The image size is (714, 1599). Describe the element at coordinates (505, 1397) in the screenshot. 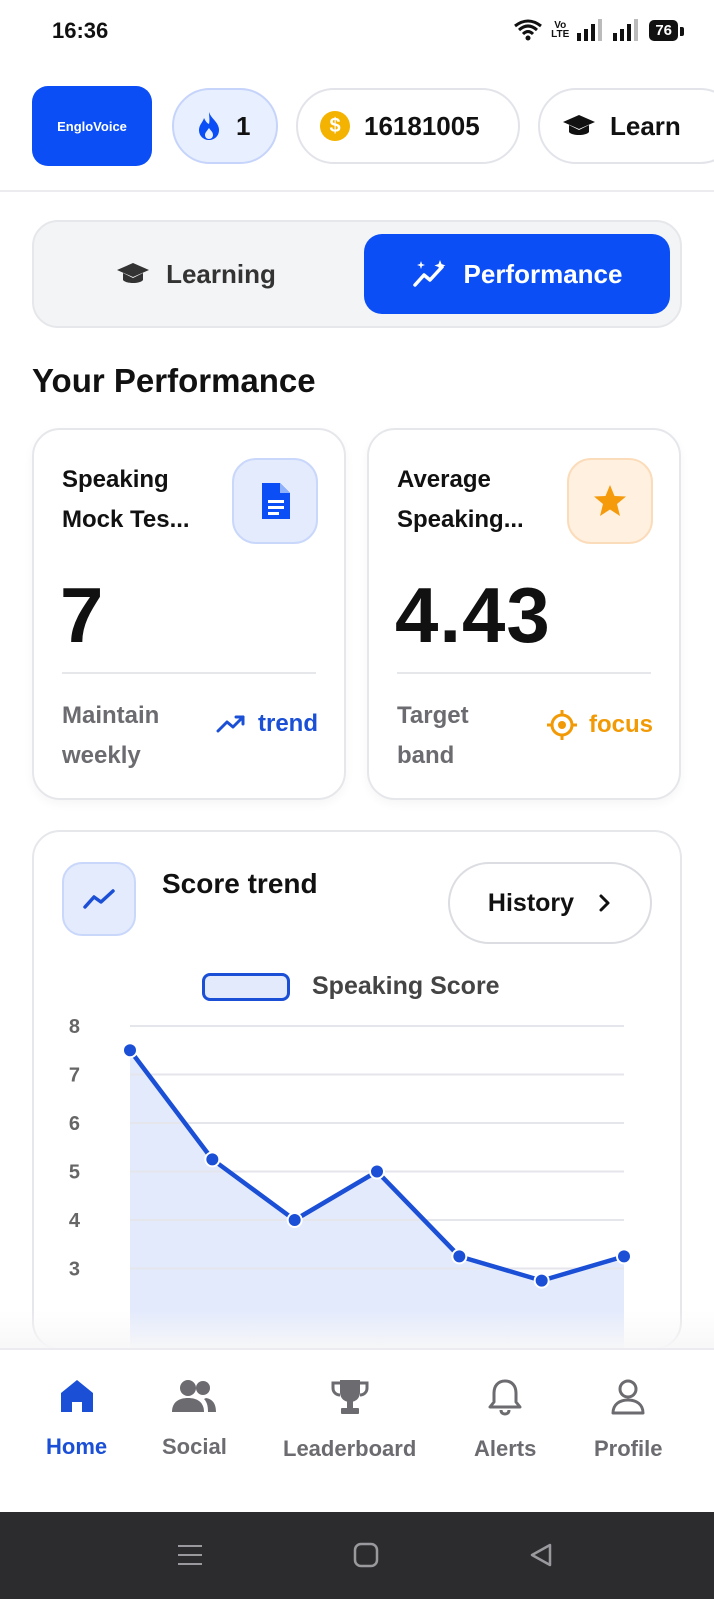

I see `bell-icon` at that location.